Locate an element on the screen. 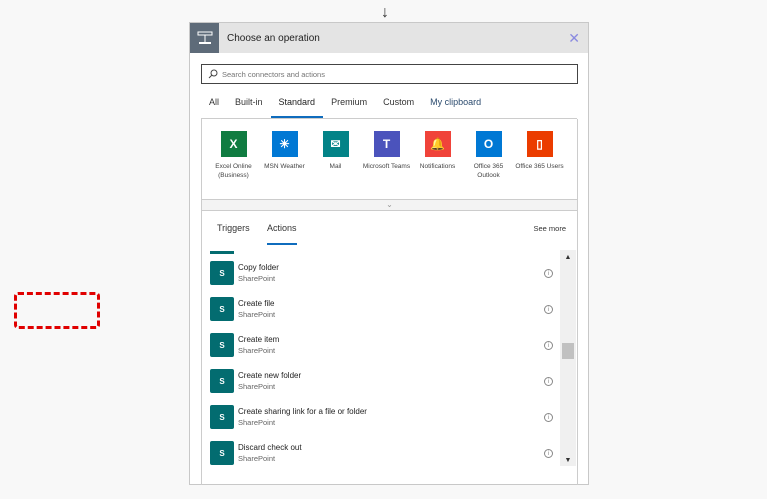 The image size is (767, 499). action-name: Create file is located at coordinates (256, 303).